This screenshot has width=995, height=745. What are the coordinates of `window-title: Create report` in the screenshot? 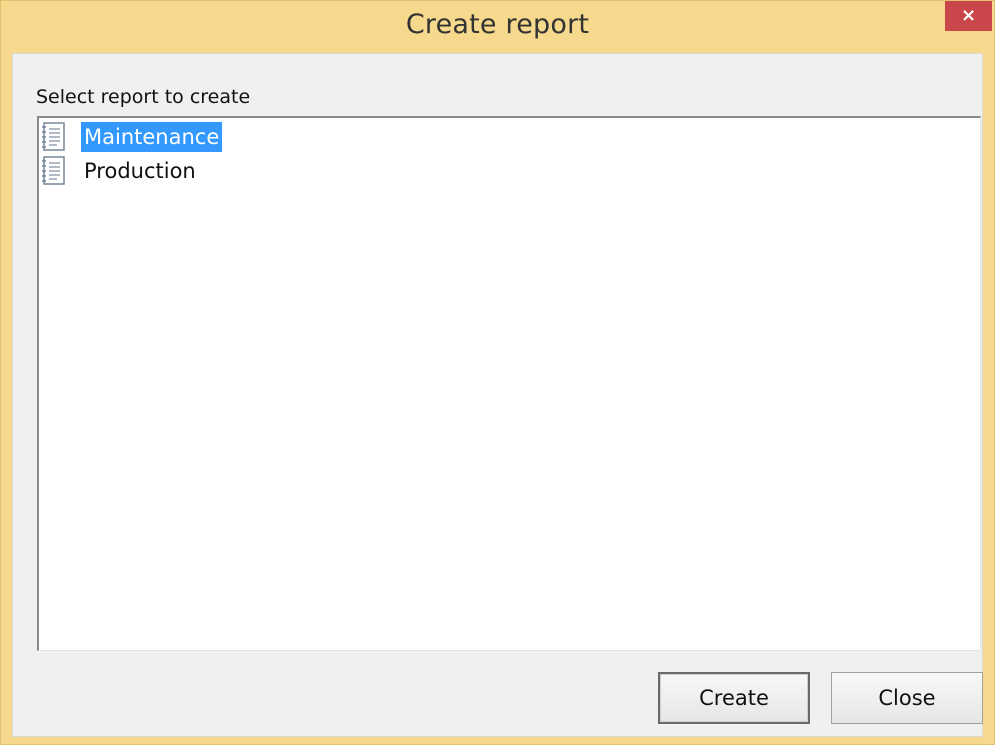 It's located at (497, 24).